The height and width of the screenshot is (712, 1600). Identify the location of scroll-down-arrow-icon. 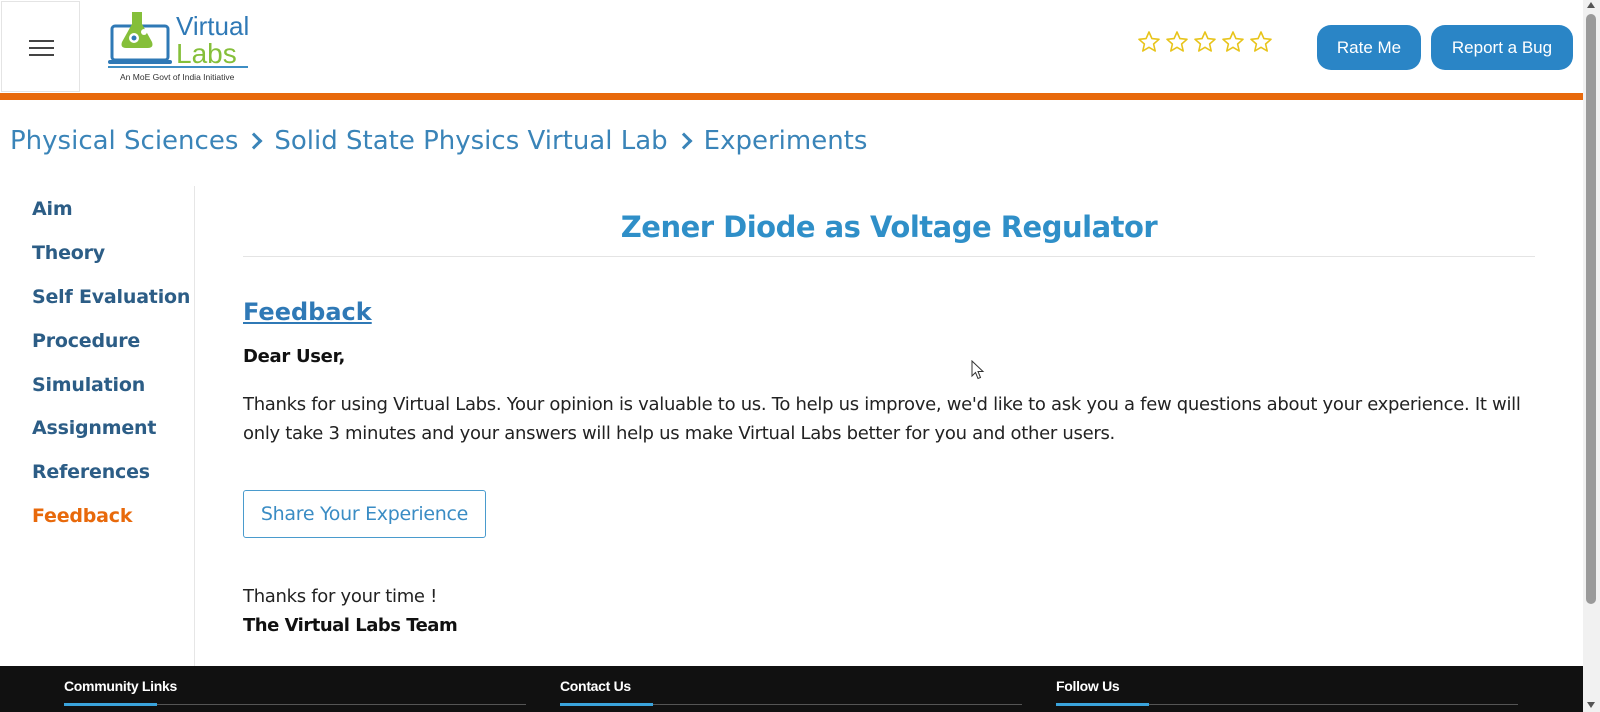
(1591, 705).